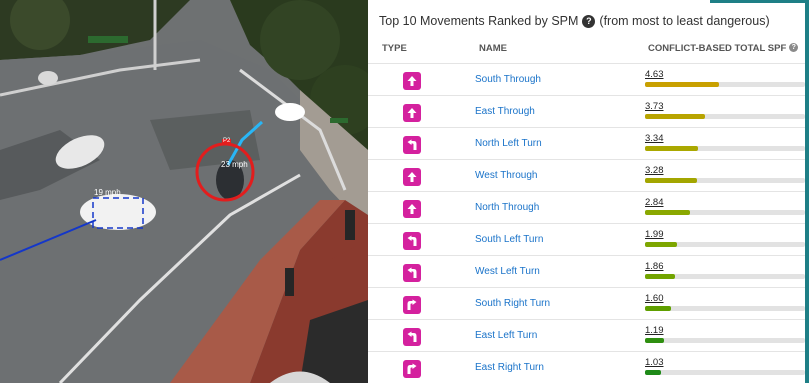 The width and height of the screenshot is (809, 383). What do you see at coordinates (654, 74) in the screenshot?
I see `spf-value: 4.63` at bounding box center [654, 74].